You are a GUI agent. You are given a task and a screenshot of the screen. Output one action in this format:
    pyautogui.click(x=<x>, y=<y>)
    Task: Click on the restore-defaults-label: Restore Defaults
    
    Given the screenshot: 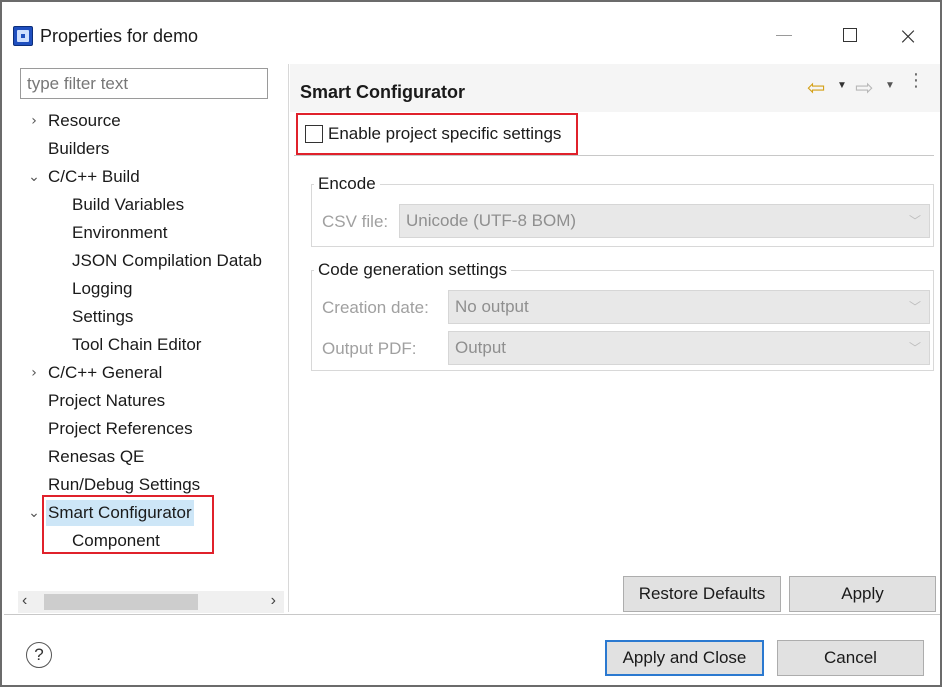 What is the action you would take?
    pyautogui.click(x=702, y=593)
    